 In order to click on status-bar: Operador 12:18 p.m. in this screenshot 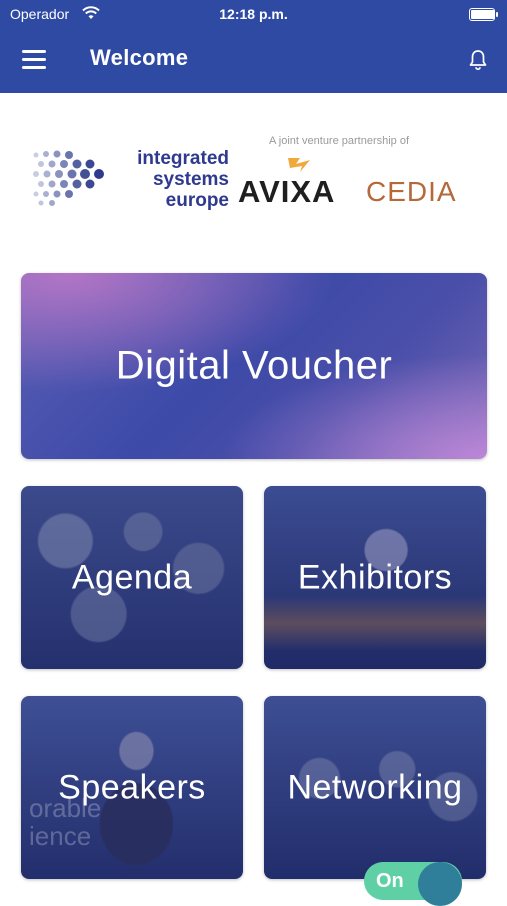, I will do `click(253, 14)`.